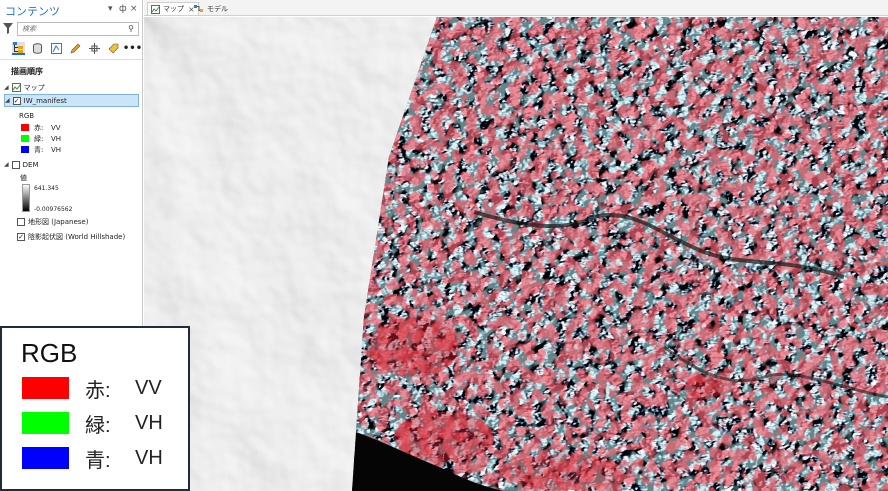 The height and width of the screenshot is (491, 888). Describe the element at coordinates (217, 8) in the screenshot. I see `tab-model-label: モデル` at that location.